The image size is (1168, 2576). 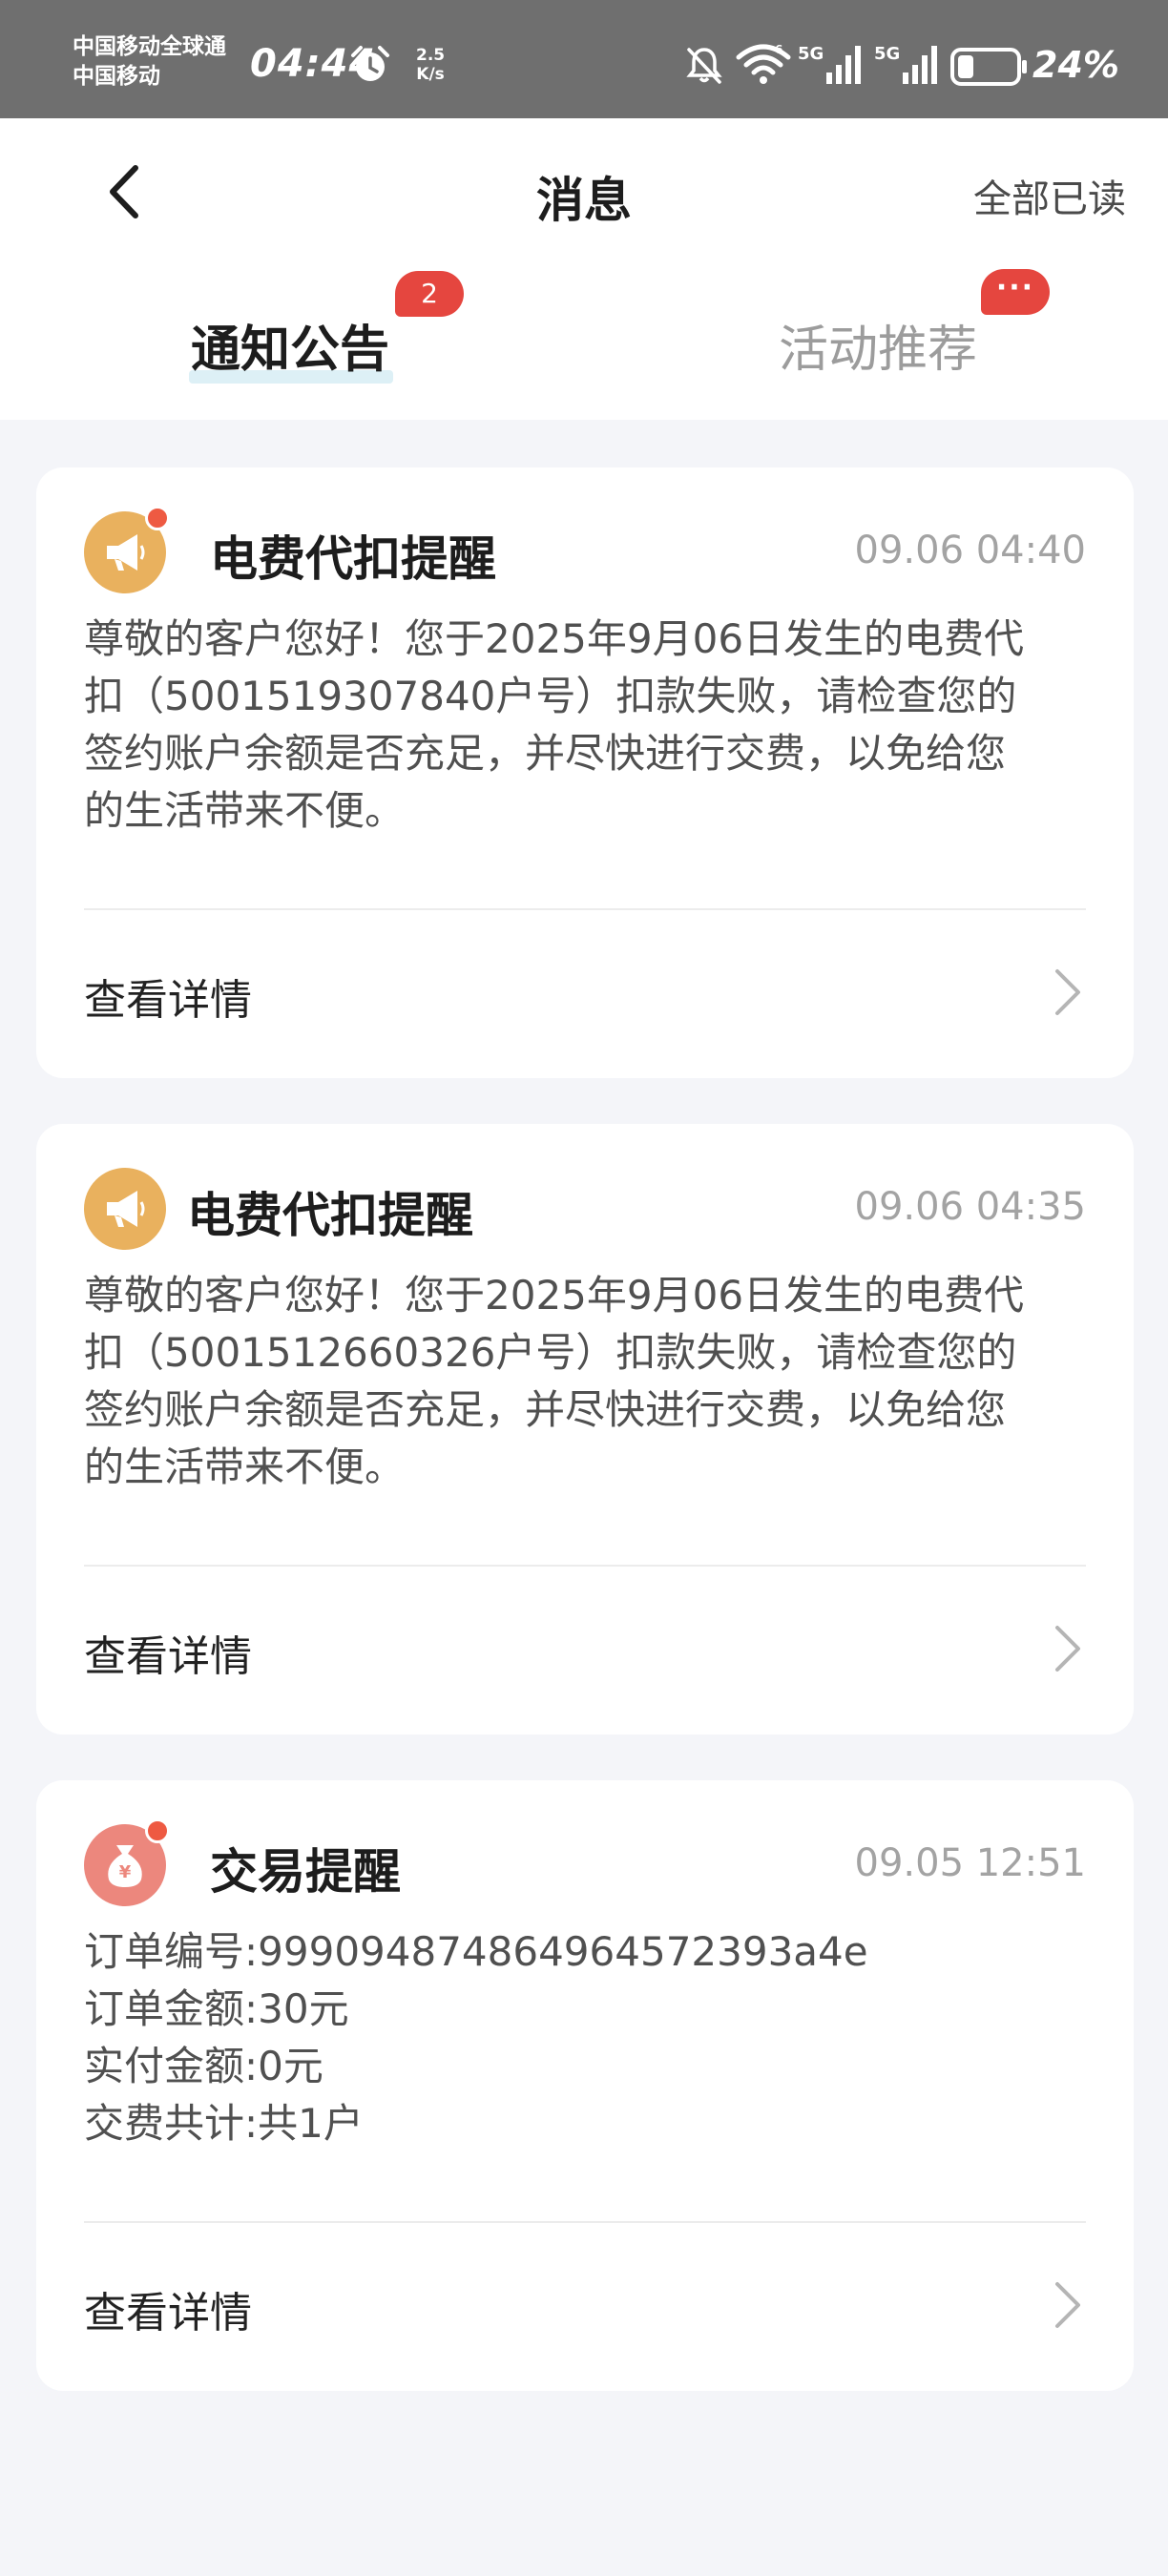 What do you see at coordinates (290, 345) in the screenshot?
I see `tab-notices: 通知公告` at bounding box center [290, 345].